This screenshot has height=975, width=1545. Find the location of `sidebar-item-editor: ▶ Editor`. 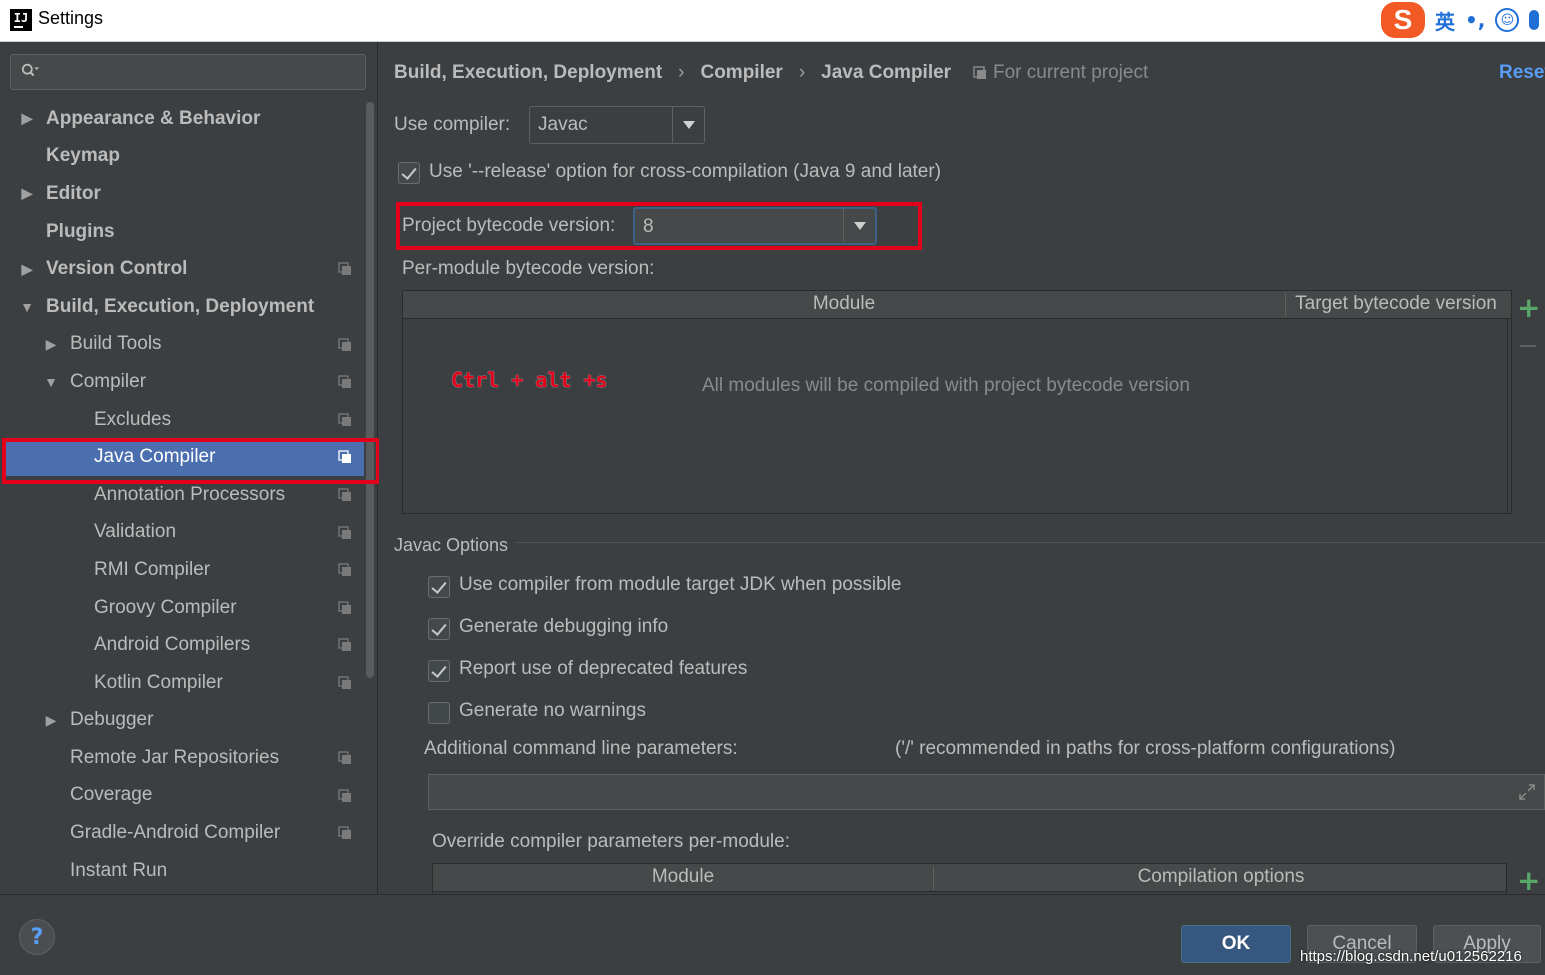

sidebar-item-editor: ▶ Editor is located at coordinates (182, 194).